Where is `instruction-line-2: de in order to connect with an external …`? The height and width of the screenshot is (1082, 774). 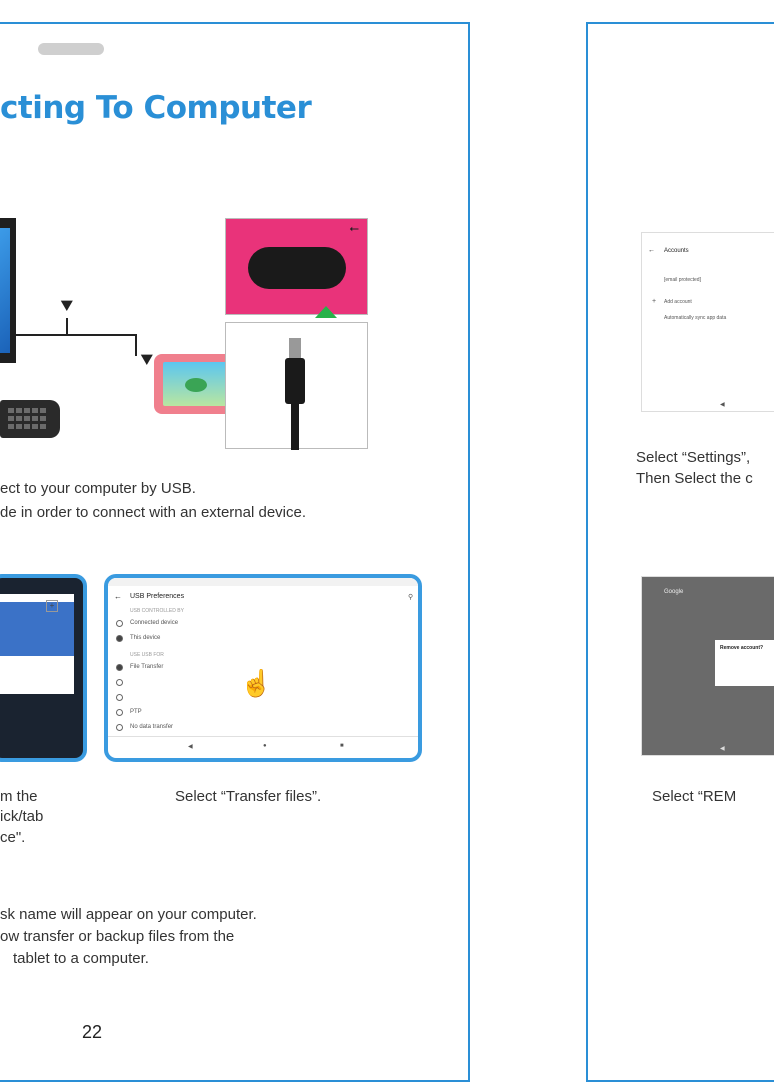
instruction-line-2: de in order to connect with an external … is located at coordinates (153, 512).